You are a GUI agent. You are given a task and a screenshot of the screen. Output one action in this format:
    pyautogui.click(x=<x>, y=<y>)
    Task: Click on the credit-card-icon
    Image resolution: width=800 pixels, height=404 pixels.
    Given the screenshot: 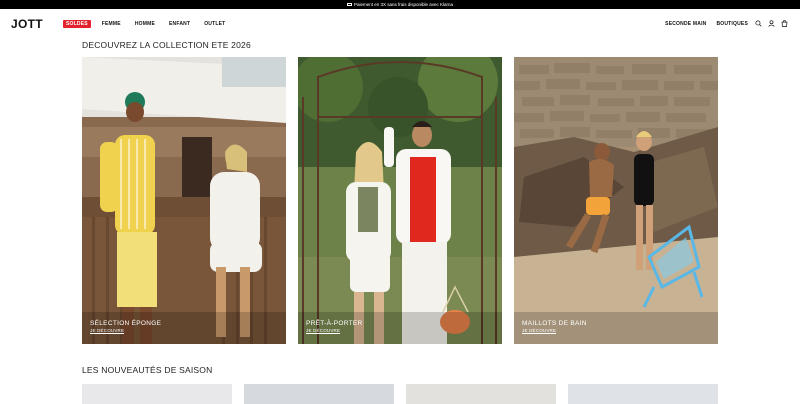 What is the action you would take?
    pyautogui.click(x=349, y=4)
    